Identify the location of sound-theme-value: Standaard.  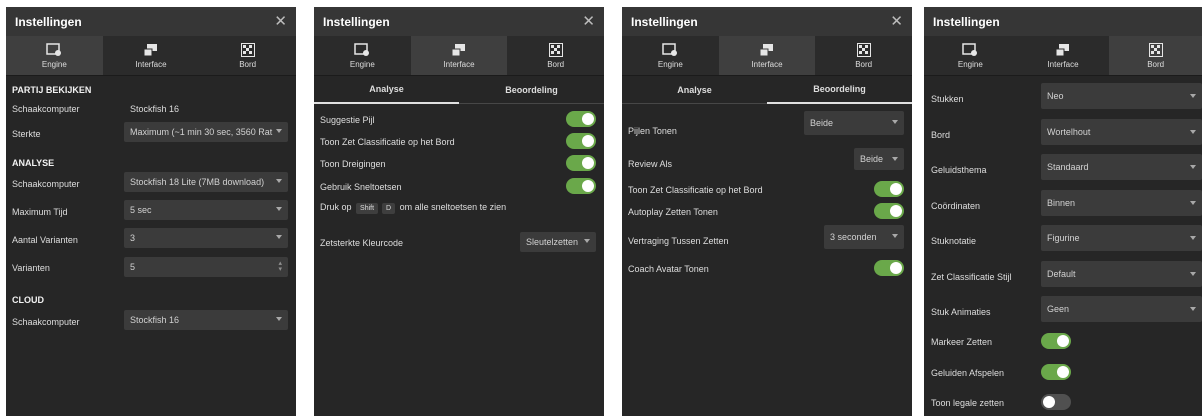
(1068, 167).